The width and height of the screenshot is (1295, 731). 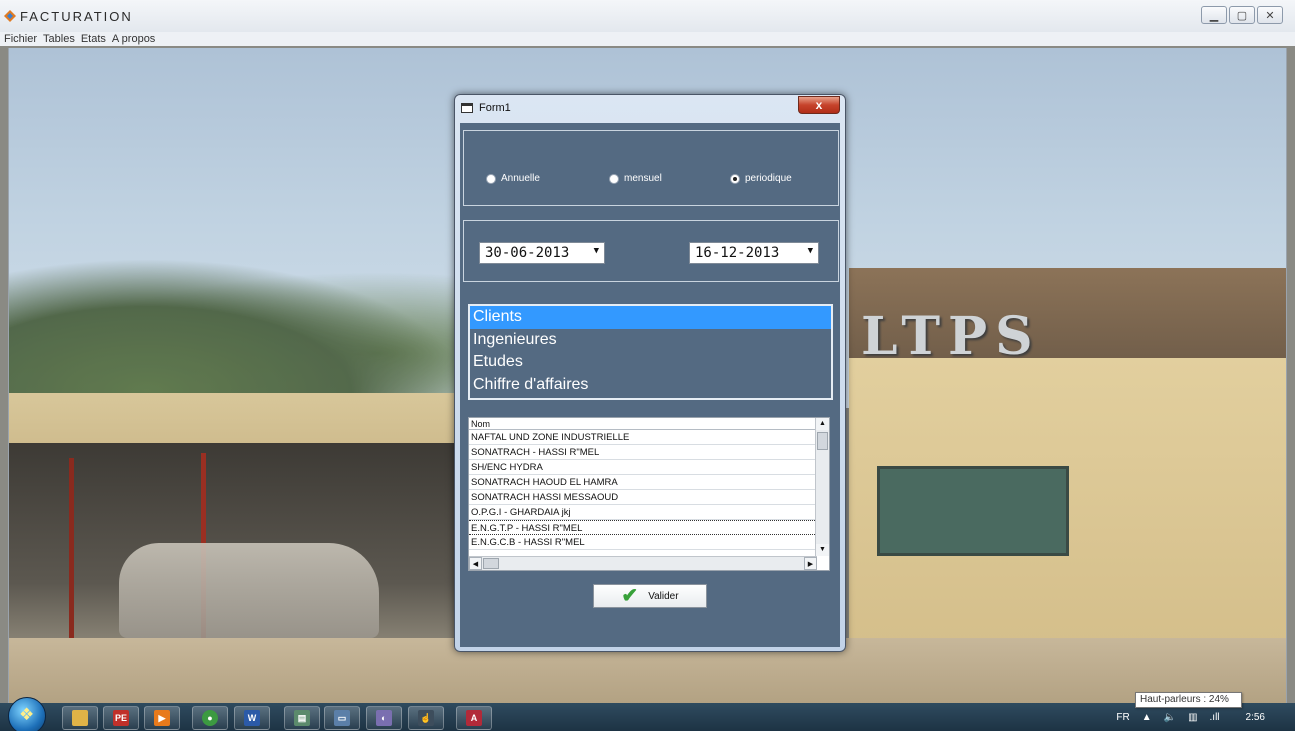 What do you see at coordinates (737, 253) in the screenshot?
I see `date-to-value: 16-12-2013` at bounding box center [737, 253].